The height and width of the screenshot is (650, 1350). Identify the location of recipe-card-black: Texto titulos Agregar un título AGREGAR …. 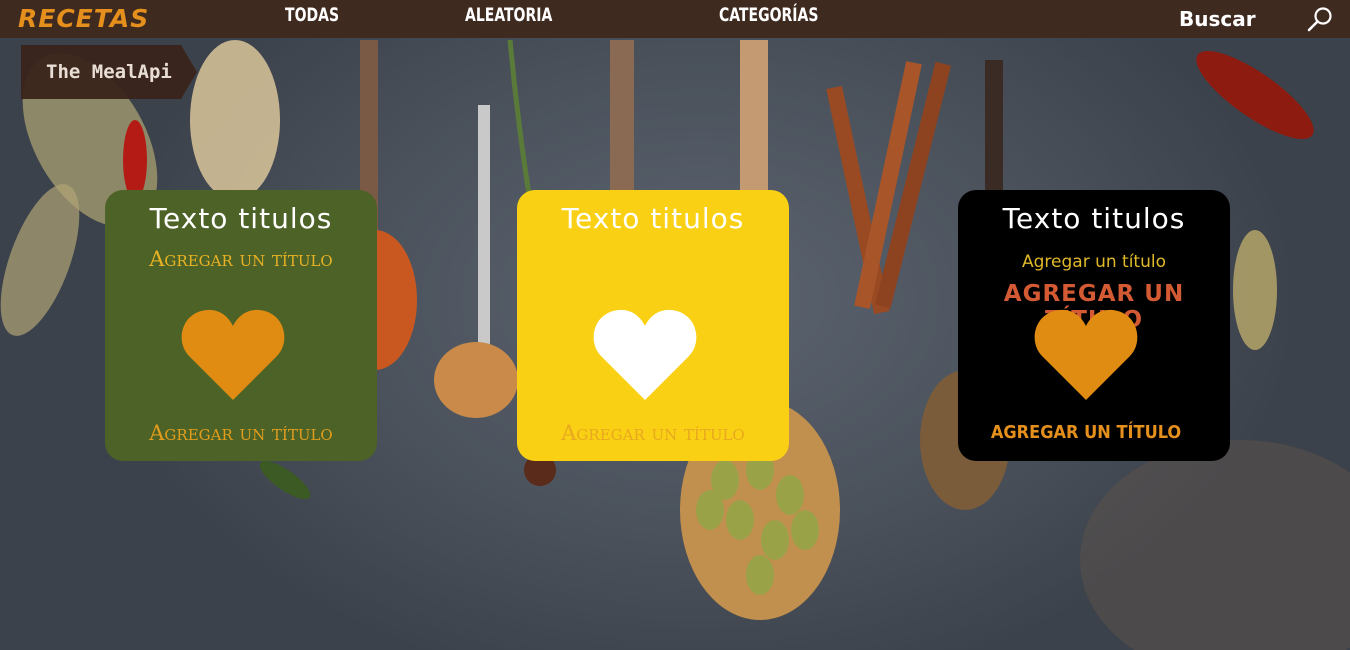
(1094, 325).